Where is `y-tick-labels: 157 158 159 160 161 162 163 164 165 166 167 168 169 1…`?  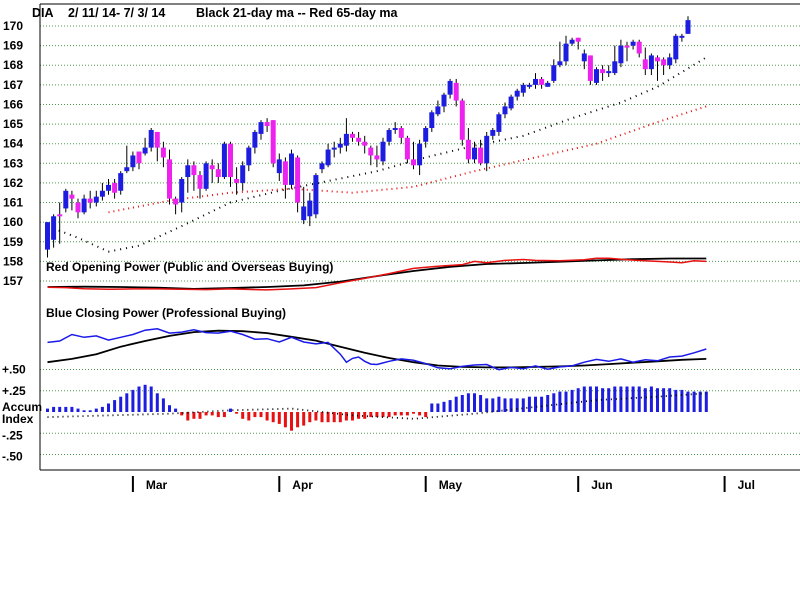
y-tick-labels: 157 158 159 160 161 162 163 164 165 166 167 168 169 1… is located at coordinates (22, 241).